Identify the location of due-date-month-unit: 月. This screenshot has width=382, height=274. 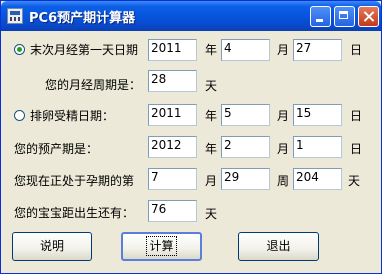
(283, 149).